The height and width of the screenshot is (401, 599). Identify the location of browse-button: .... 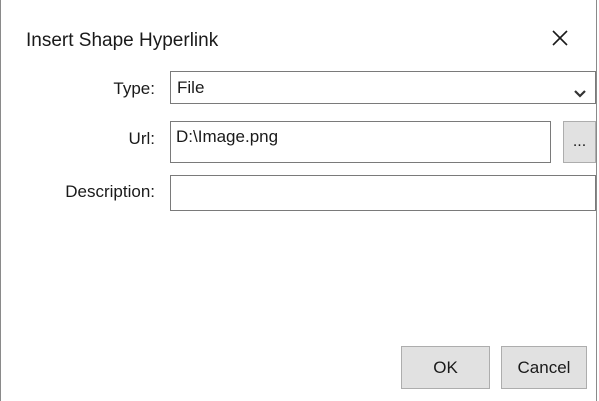
(579, 142).